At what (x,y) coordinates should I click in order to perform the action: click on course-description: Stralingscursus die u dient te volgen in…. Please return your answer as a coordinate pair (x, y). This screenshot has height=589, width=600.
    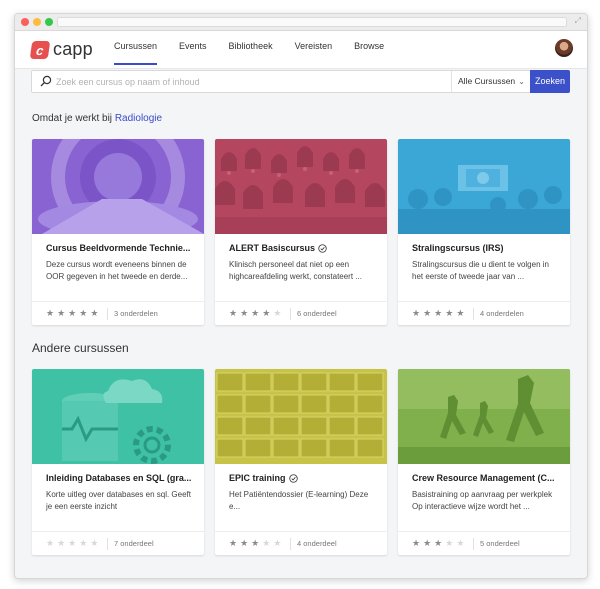
    Looking at the image, I should click on (480, 270).